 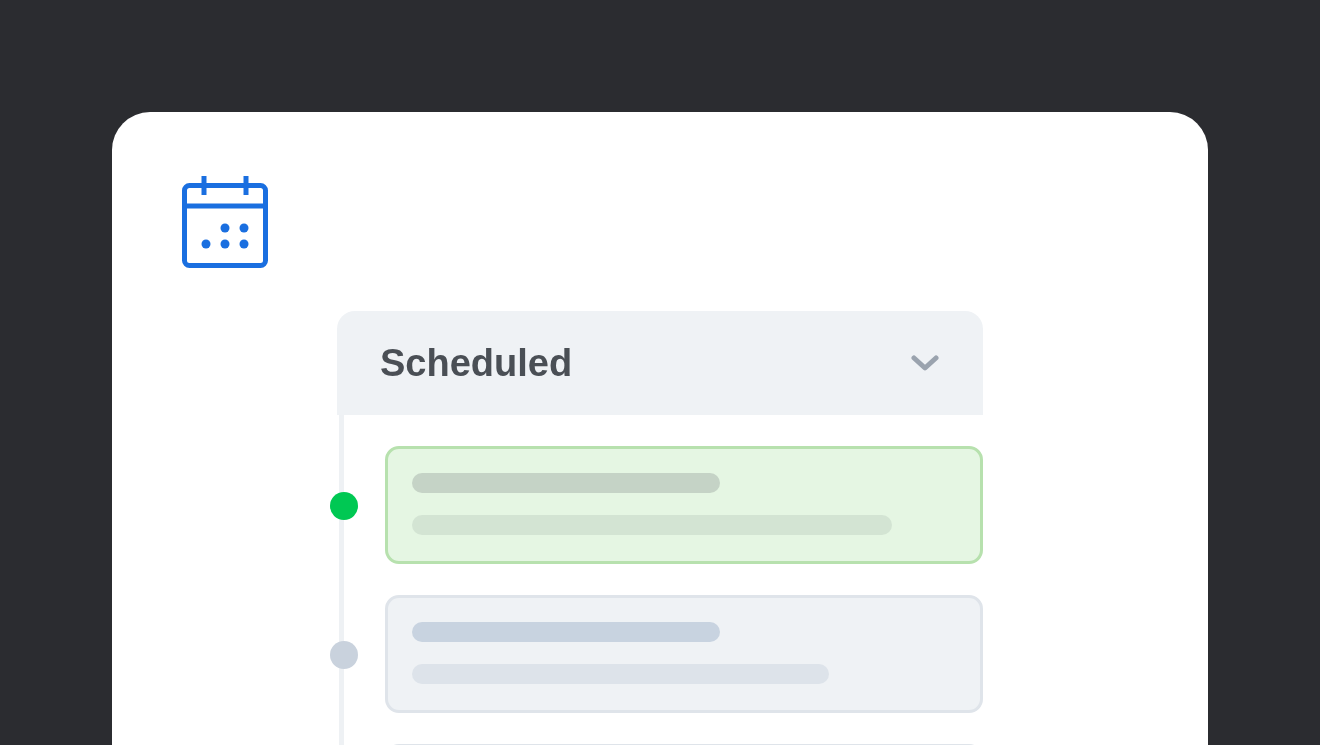 What do you see at coordinates (660, 363) in the screenshot?
I see `panel-header: Scheduled` at bounding box center [660, 363].